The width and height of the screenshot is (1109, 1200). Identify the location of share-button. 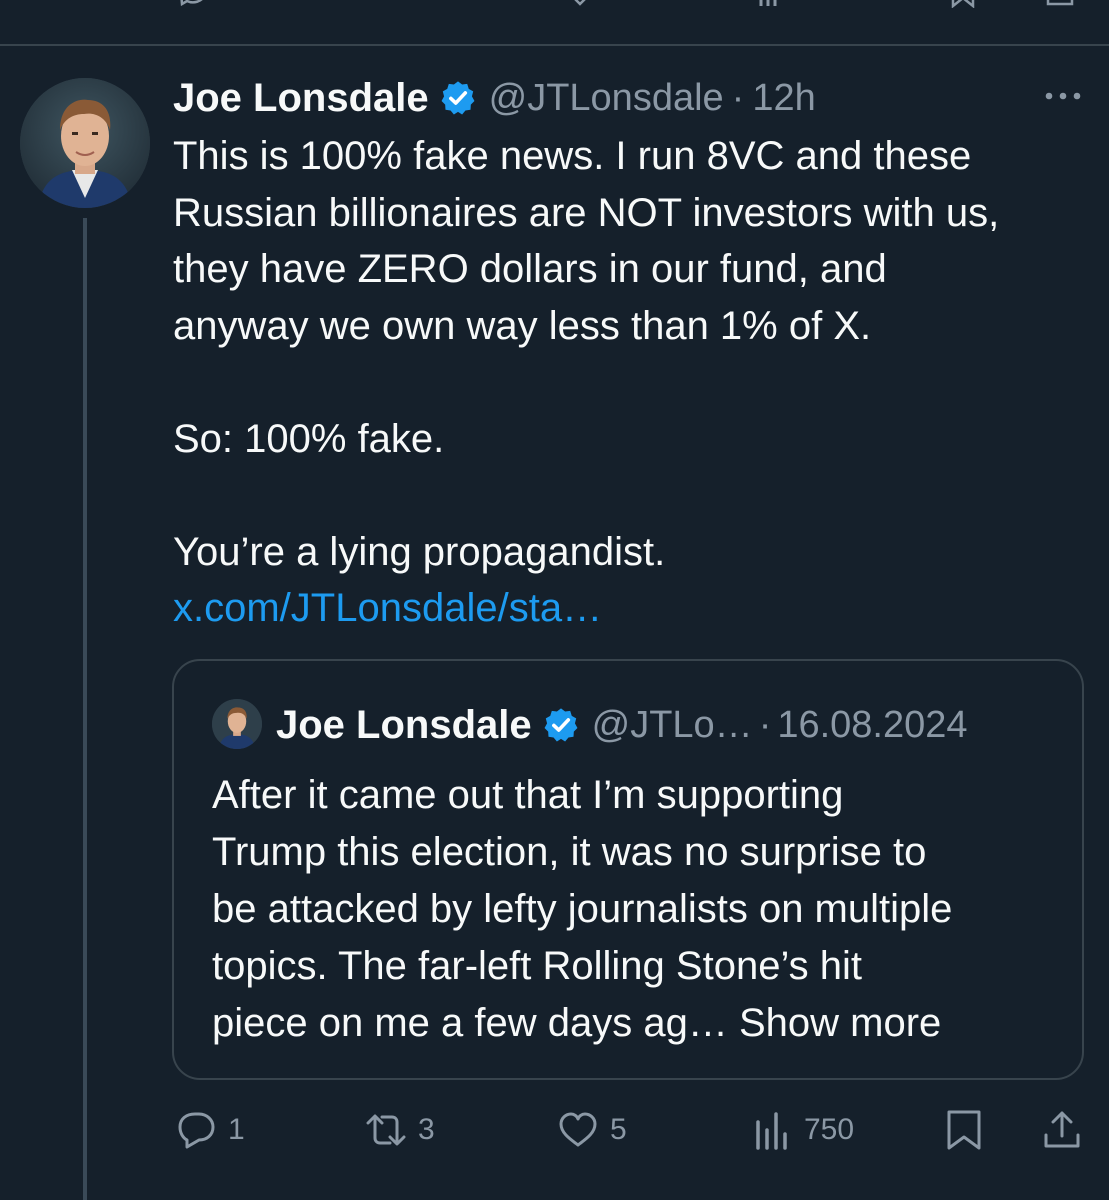
(1062, 1130).